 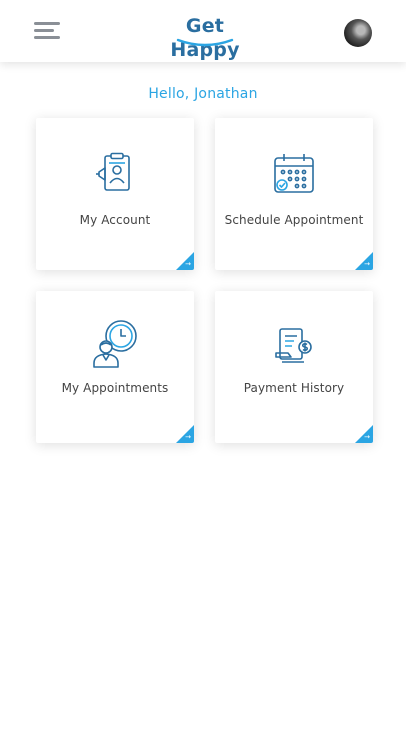 I want to click on hamburger-menu-icon, so click(x=49, y=31).